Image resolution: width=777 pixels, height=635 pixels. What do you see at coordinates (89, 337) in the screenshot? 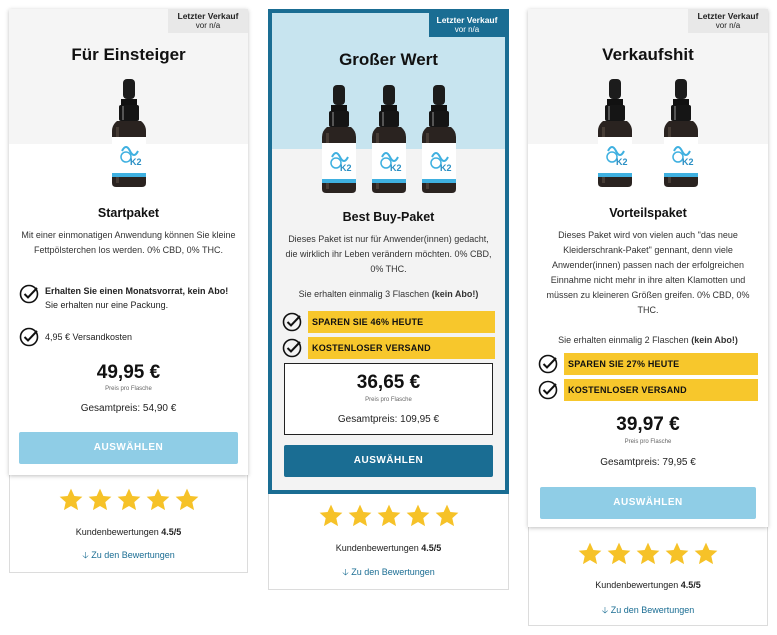
I see `feature-text: 4,95 € Versandkosten` at bounding box center [89, 337].